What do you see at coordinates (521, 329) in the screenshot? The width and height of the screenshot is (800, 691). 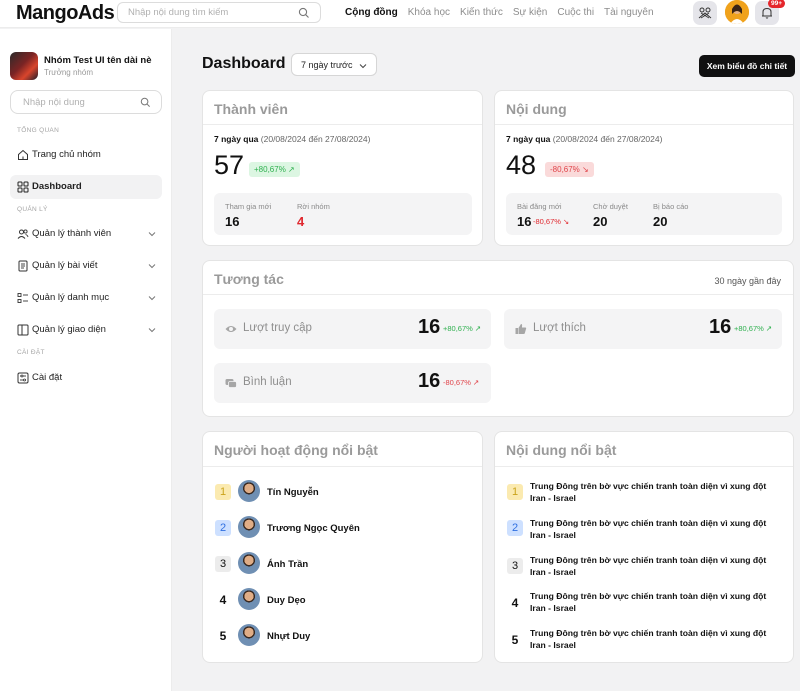 I see `thumbs-up-icon` at bounding box center [521, 329].